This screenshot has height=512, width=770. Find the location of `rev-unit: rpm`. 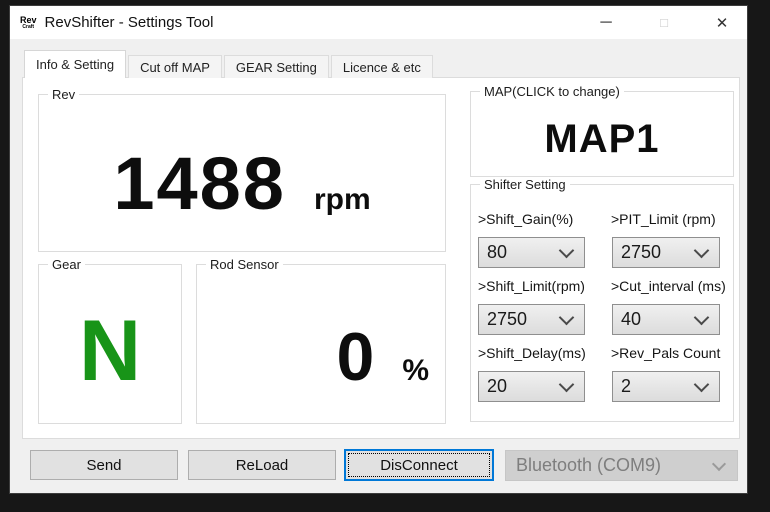

rev-unit: rpm is located at coordinates (342, 199).